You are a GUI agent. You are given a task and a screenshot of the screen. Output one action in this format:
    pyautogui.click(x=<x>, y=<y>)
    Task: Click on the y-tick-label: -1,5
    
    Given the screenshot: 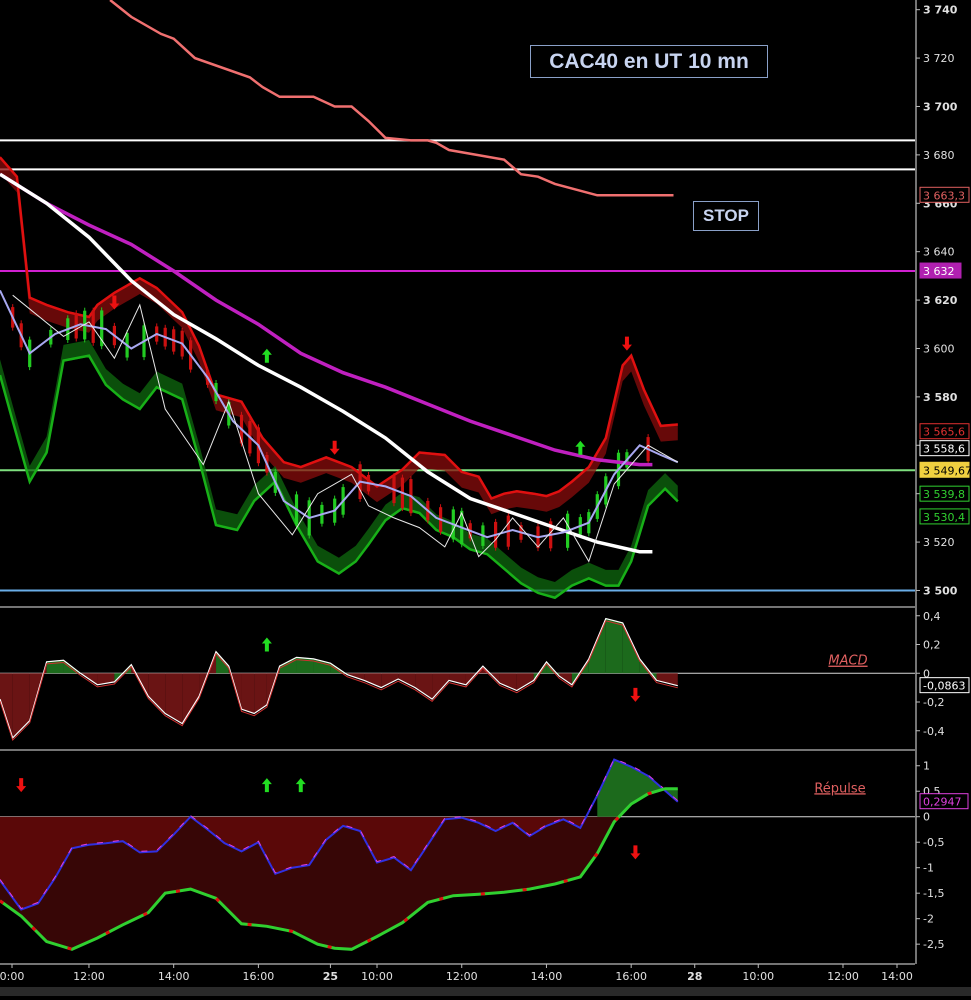 What is the action you would take?
    pyautogui.click(x=933, y=893)
    